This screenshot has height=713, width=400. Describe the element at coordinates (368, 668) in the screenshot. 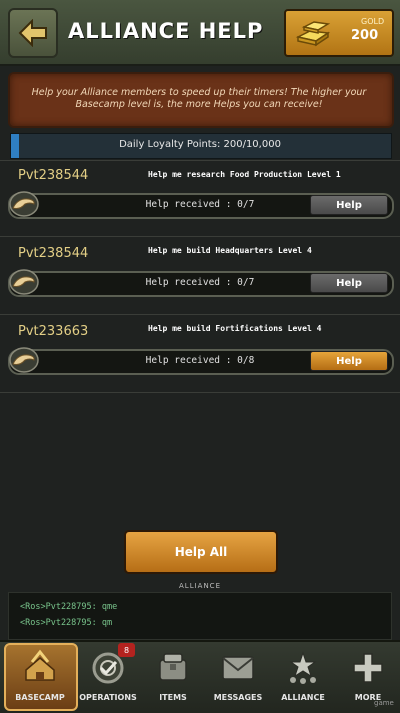

I see `more-icon` at that location.